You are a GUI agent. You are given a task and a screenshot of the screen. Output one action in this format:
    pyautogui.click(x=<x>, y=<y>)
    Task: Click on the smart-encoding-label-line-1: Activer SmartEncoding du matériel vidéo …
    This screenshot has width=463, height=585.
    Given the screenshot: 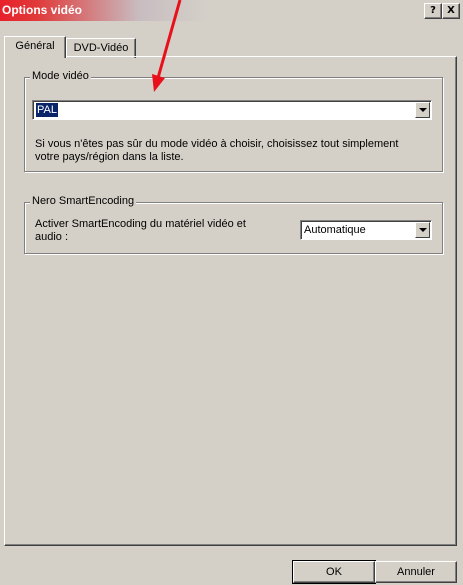 What is the action you would take?
    pyautogui.click(x=140, y=224)
    